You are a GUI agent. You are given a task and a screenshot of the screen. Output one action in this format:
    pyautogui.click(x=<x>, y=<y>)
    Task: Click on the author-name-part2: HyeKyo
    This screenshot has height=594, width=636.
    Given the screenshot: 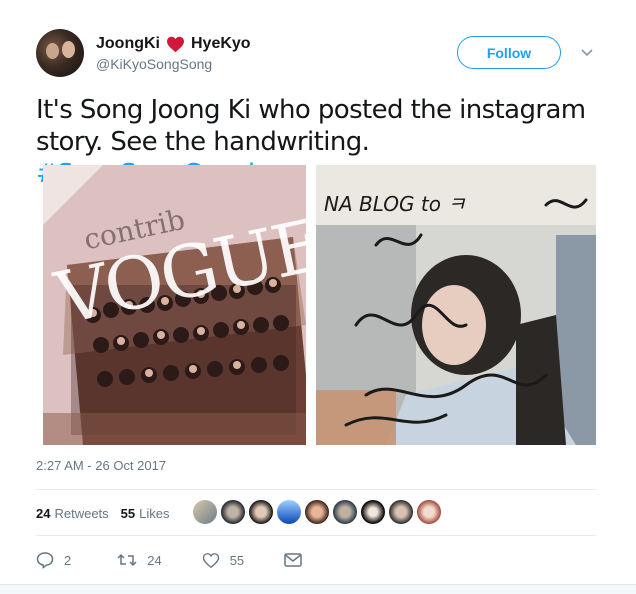 What is the action you would take?
    pyautogui.click(x=221, y=44)
    